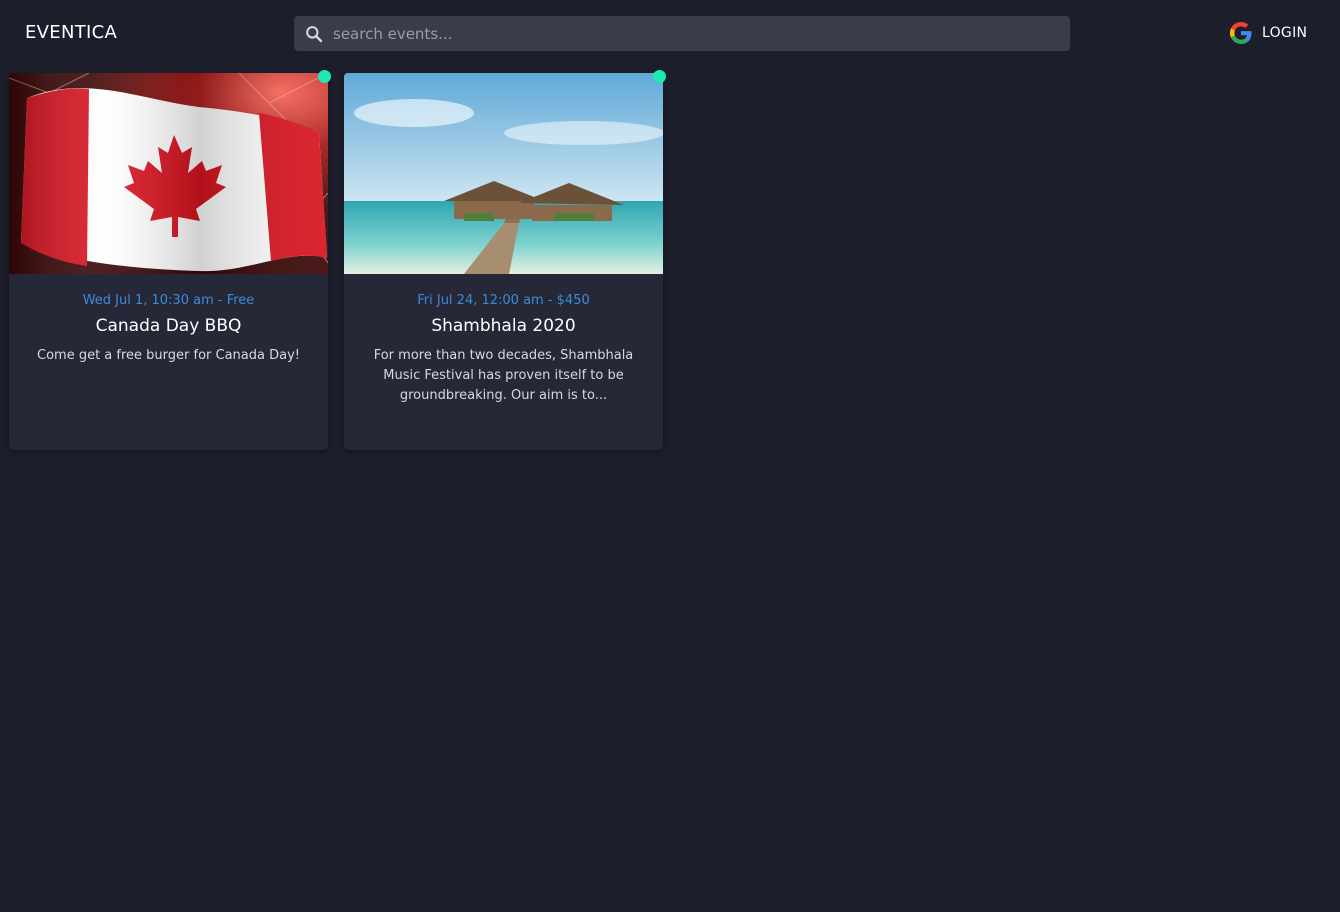  What do you see at coordinates (1285, 33) in the screenshot?
I see `login-label: LOGIN` at bounding box center [1285, 33].